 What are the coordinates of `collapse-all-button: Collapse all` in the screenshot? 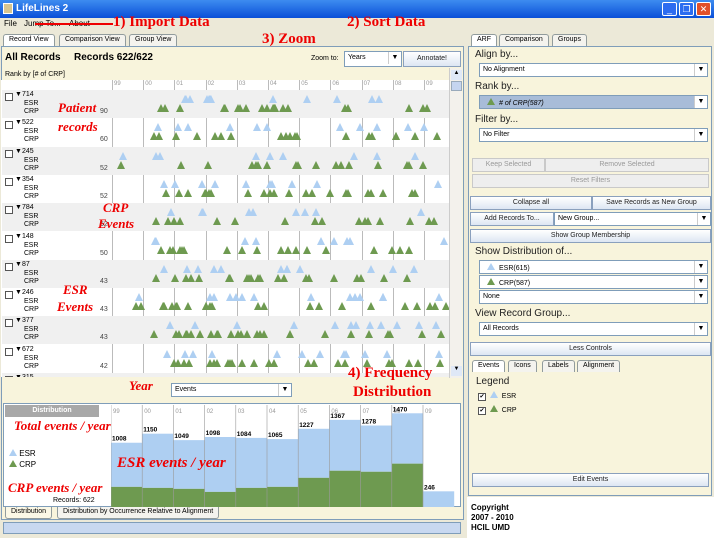 It's located at (531, 203).